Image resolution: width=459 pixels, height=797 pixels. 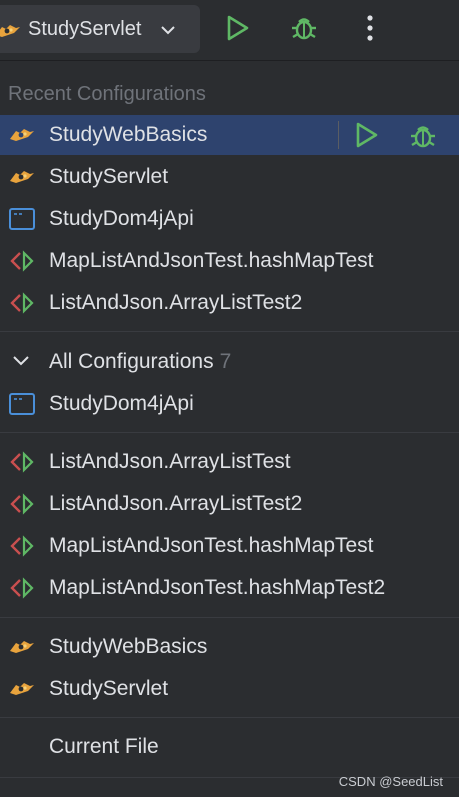 I want to click on list-item-label: ListAndJson.ArrayListTest, so click(x=170, y=461).